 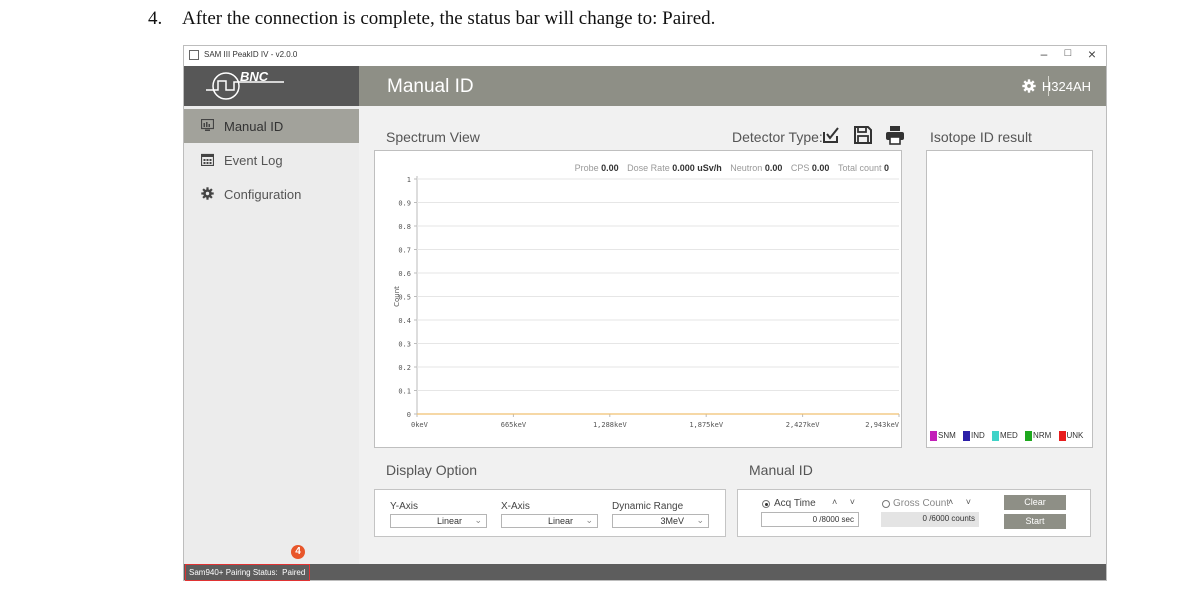 I want to click on y-axis-select: Linear ⌄, so click(x=438, y=521).